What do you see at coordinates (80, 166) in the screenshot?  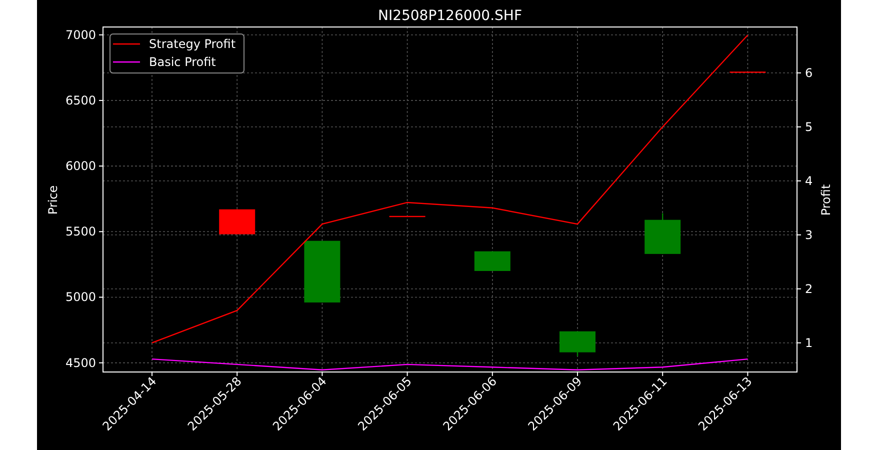 I see `y-tick-label: 6000` at bounding box center [80, 166].